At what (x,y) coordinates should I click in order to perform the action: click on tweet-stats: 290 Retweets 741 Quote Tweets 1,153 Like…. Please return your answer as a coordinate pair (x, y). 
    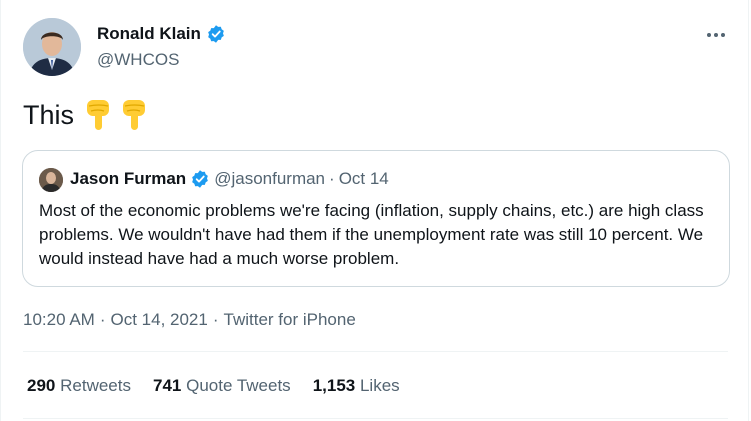
    Looking at the image, I should click on (213, 386).